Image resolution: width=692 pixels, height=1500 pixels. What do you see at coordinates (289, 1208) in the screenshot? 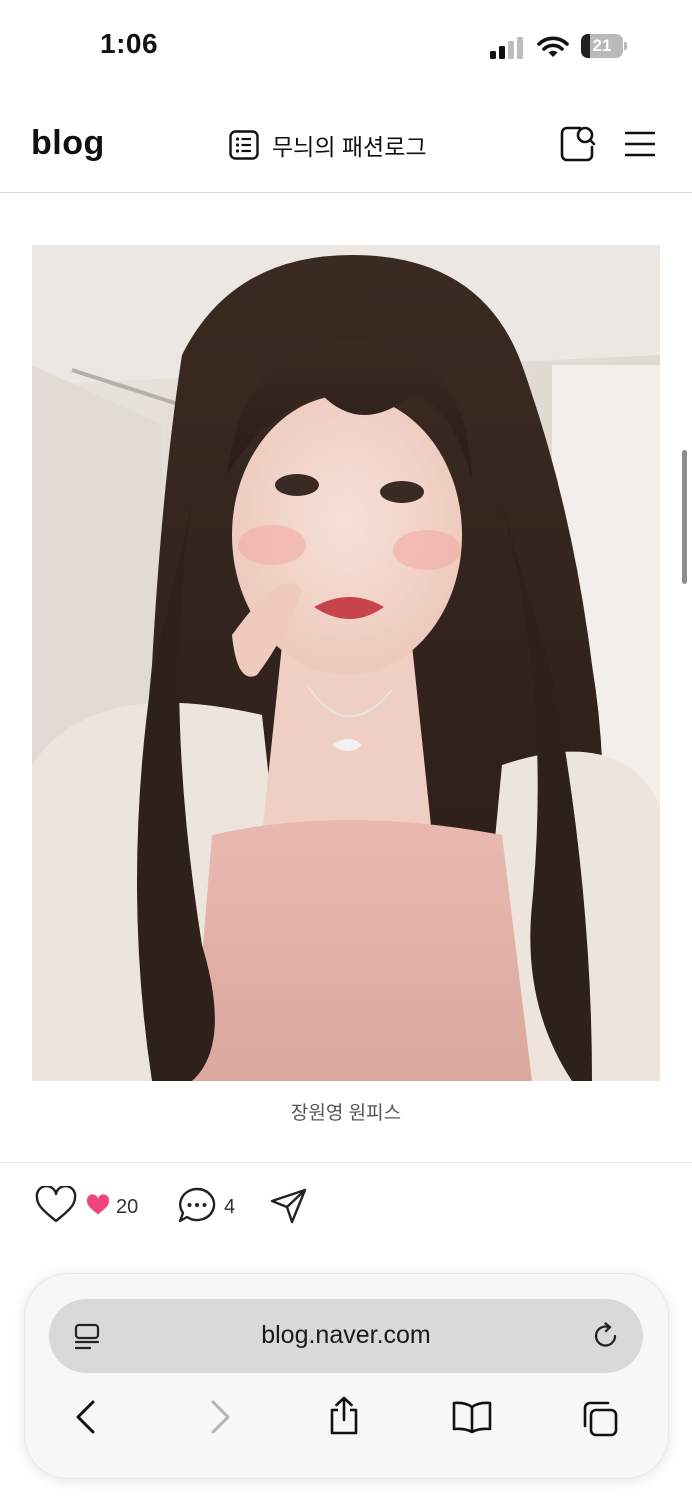
I see `send-share-icon` at bounding box center [289, 1208].